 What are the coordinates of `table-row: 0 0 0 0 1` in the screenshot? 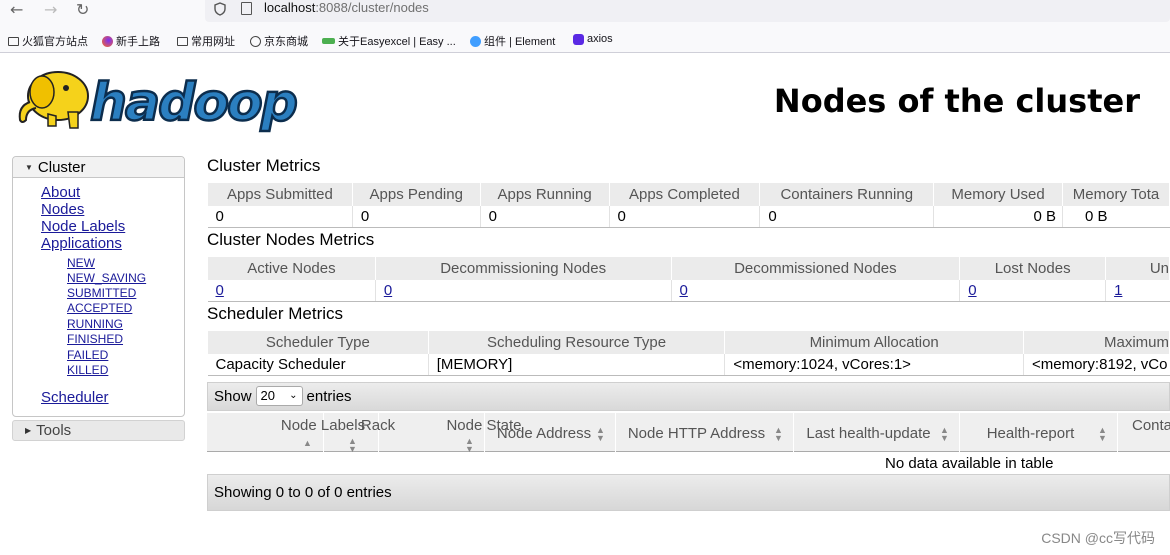 It's located at (688, 290).